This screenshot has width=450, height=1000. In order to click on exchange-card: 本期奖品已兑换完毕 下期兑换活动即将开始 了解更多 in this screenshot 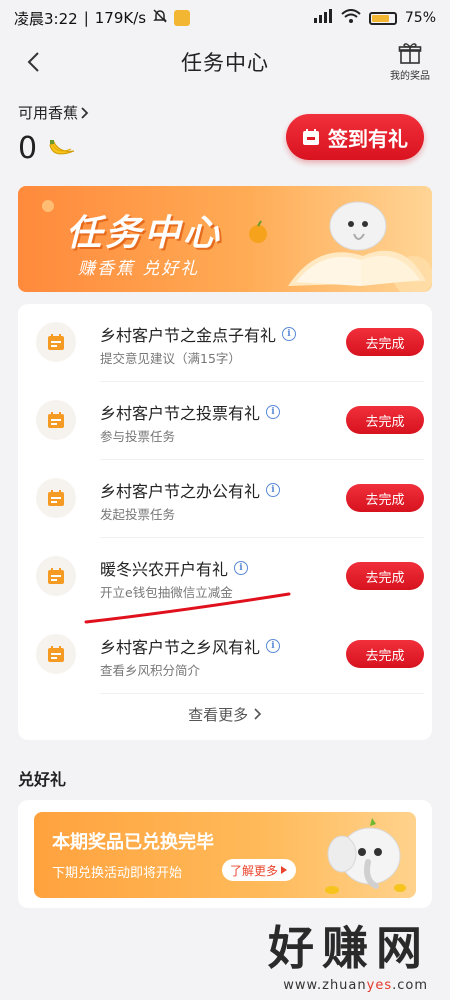, I will do `click(225, 854)`.